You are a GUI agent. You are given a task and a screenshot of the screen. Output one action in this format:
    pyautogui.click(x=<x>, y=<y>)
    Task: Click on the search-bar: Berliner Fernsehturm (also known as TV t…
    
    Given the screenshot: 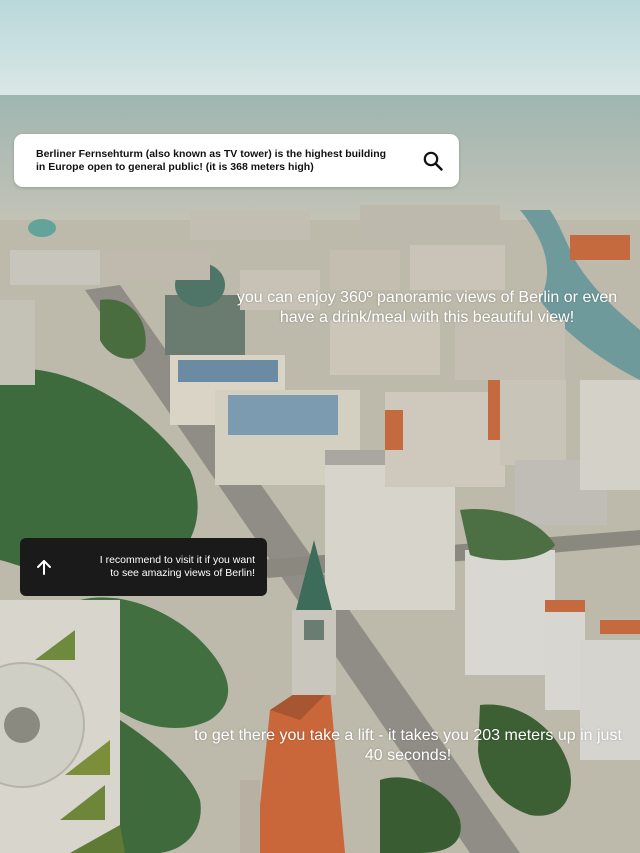 What is the action you would take?
    pyautogui.click(x=236, y=160)
    